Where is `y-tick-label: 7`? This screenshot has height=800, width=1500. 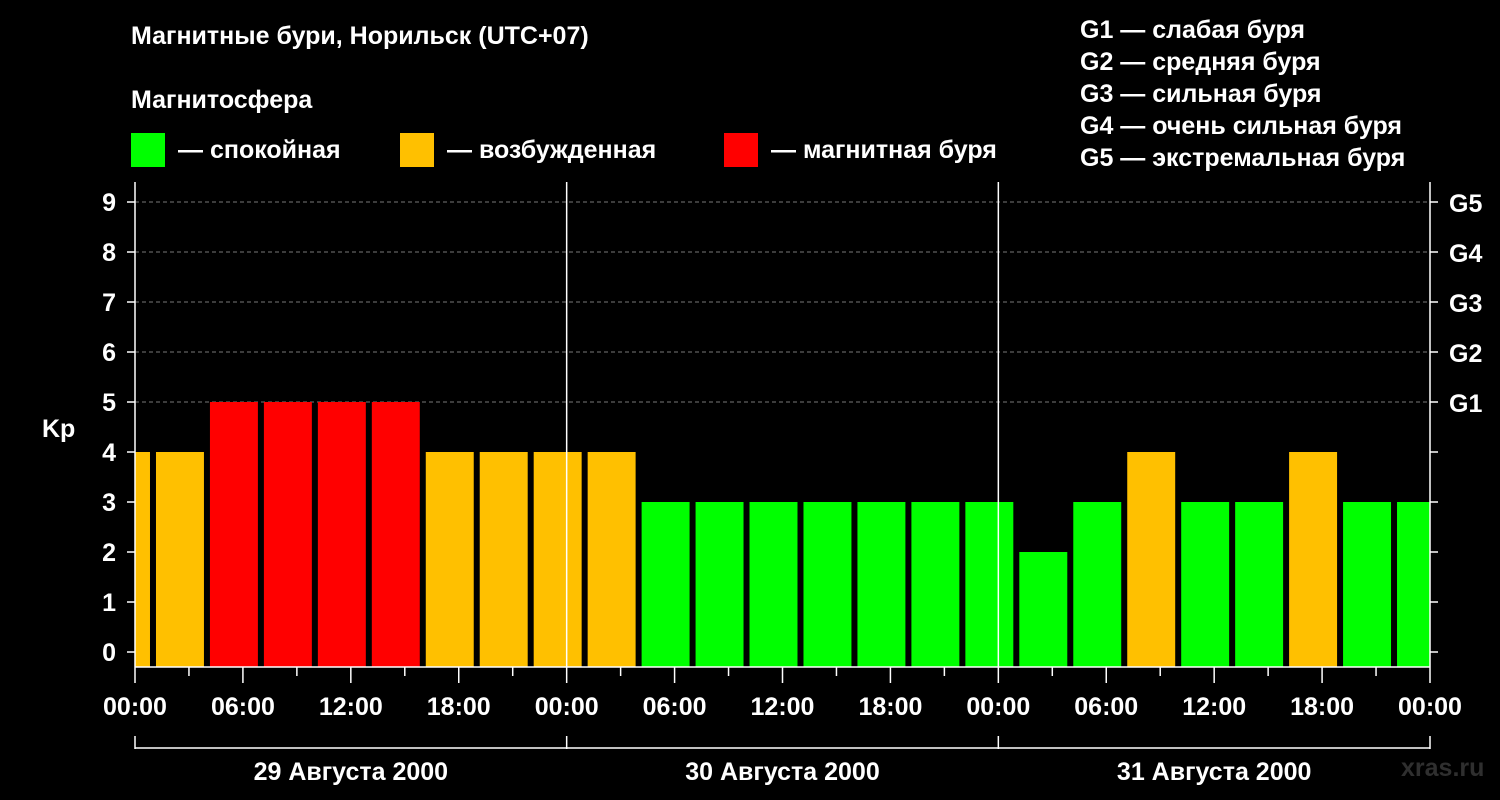 y-tick-label: 7 is located at coordinates (109, 303).